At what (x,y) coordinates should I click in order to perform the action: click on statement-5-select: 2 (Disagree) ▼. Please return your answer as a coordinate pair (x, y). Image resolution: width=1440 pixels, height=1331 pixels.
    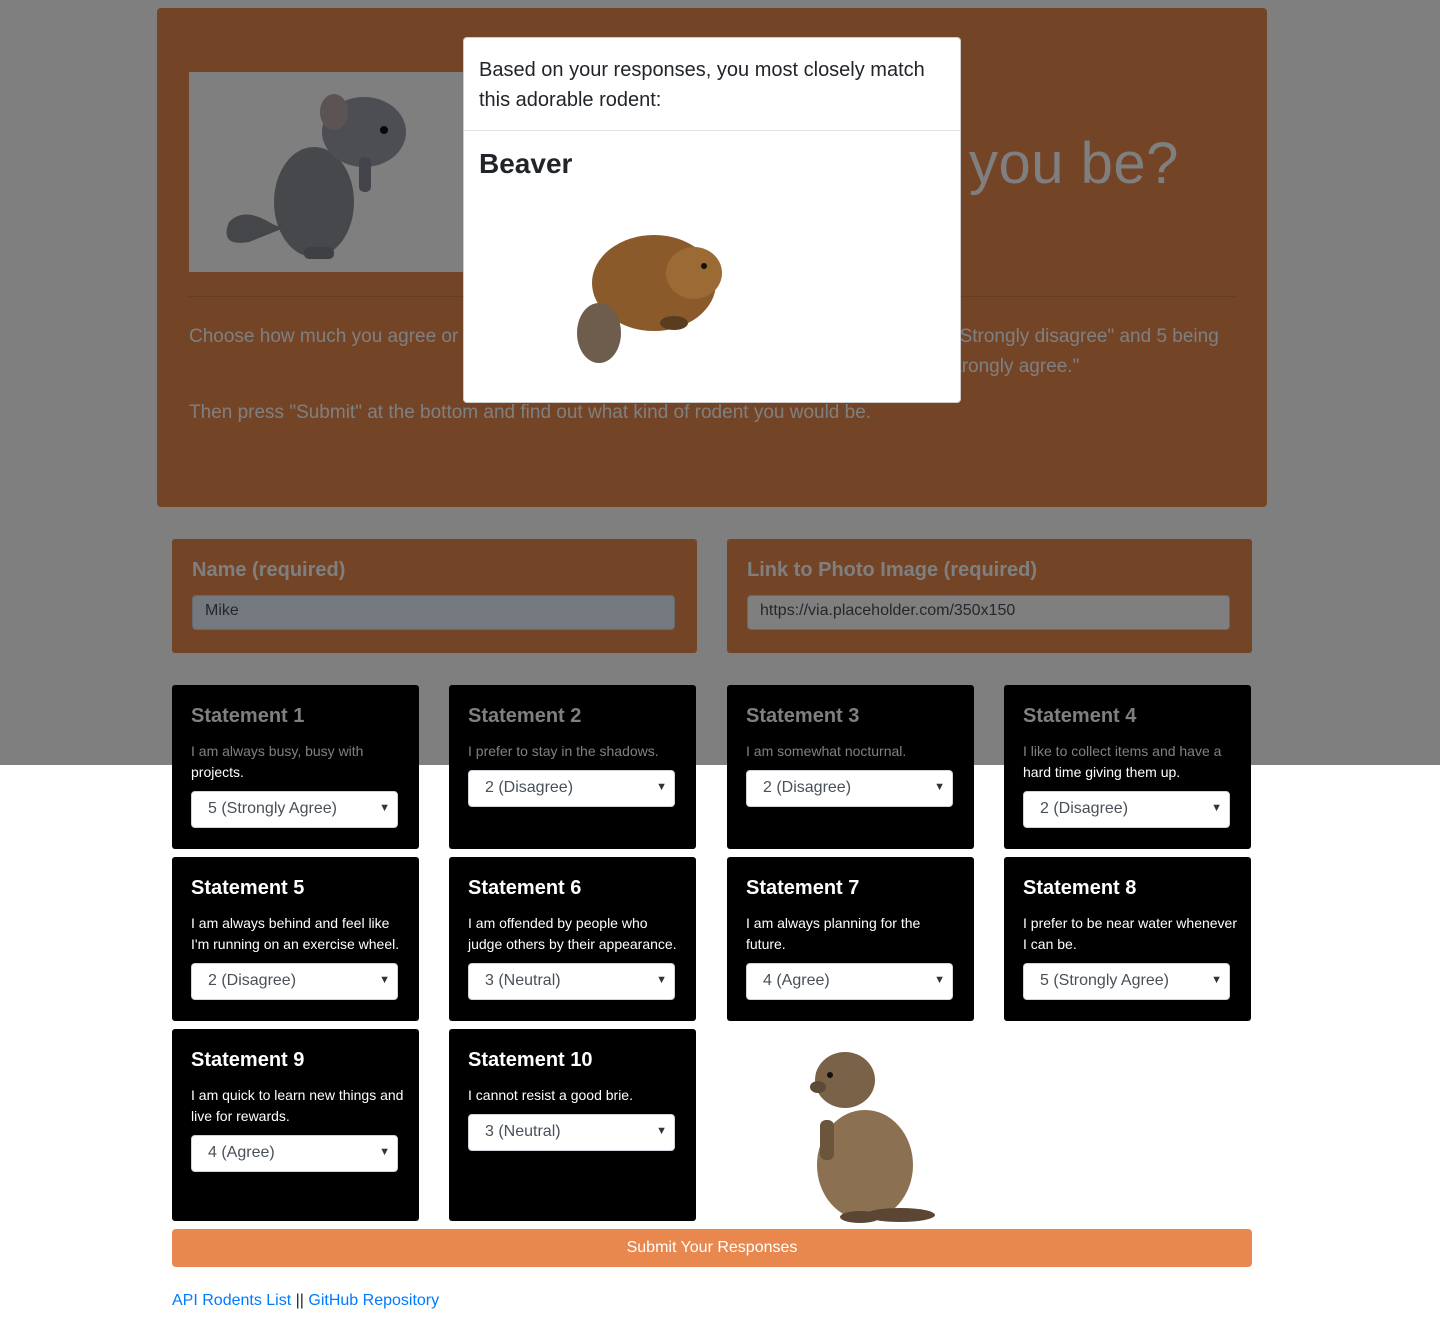
    Looking at the image, I should click on (294, 981).